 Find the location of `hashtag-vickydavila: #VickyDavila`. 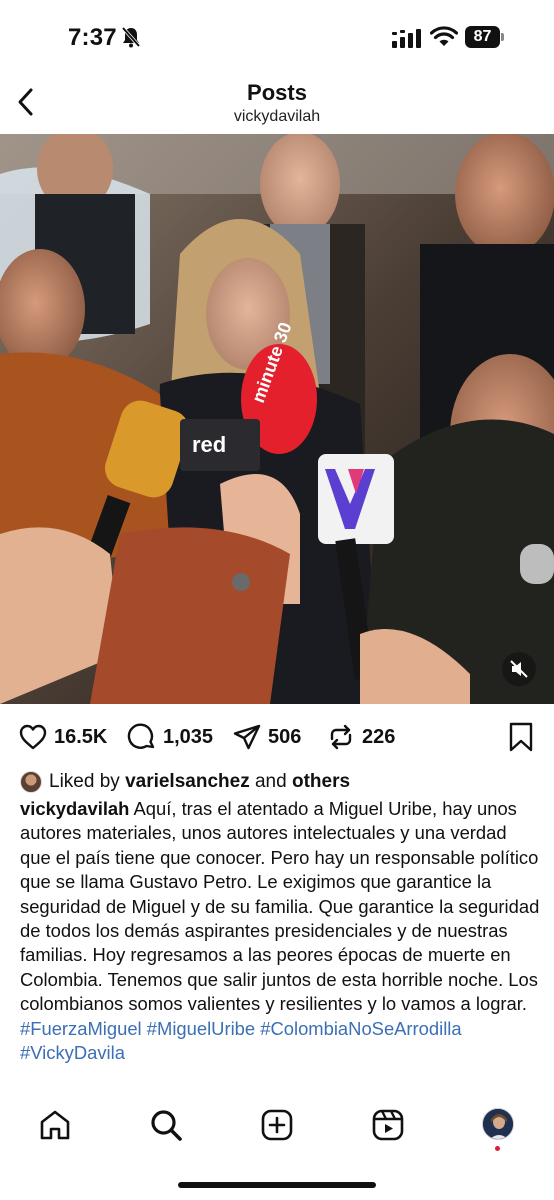

hashtag-vickydavila: #VickyDavila is located at coordinates (72, 1052).